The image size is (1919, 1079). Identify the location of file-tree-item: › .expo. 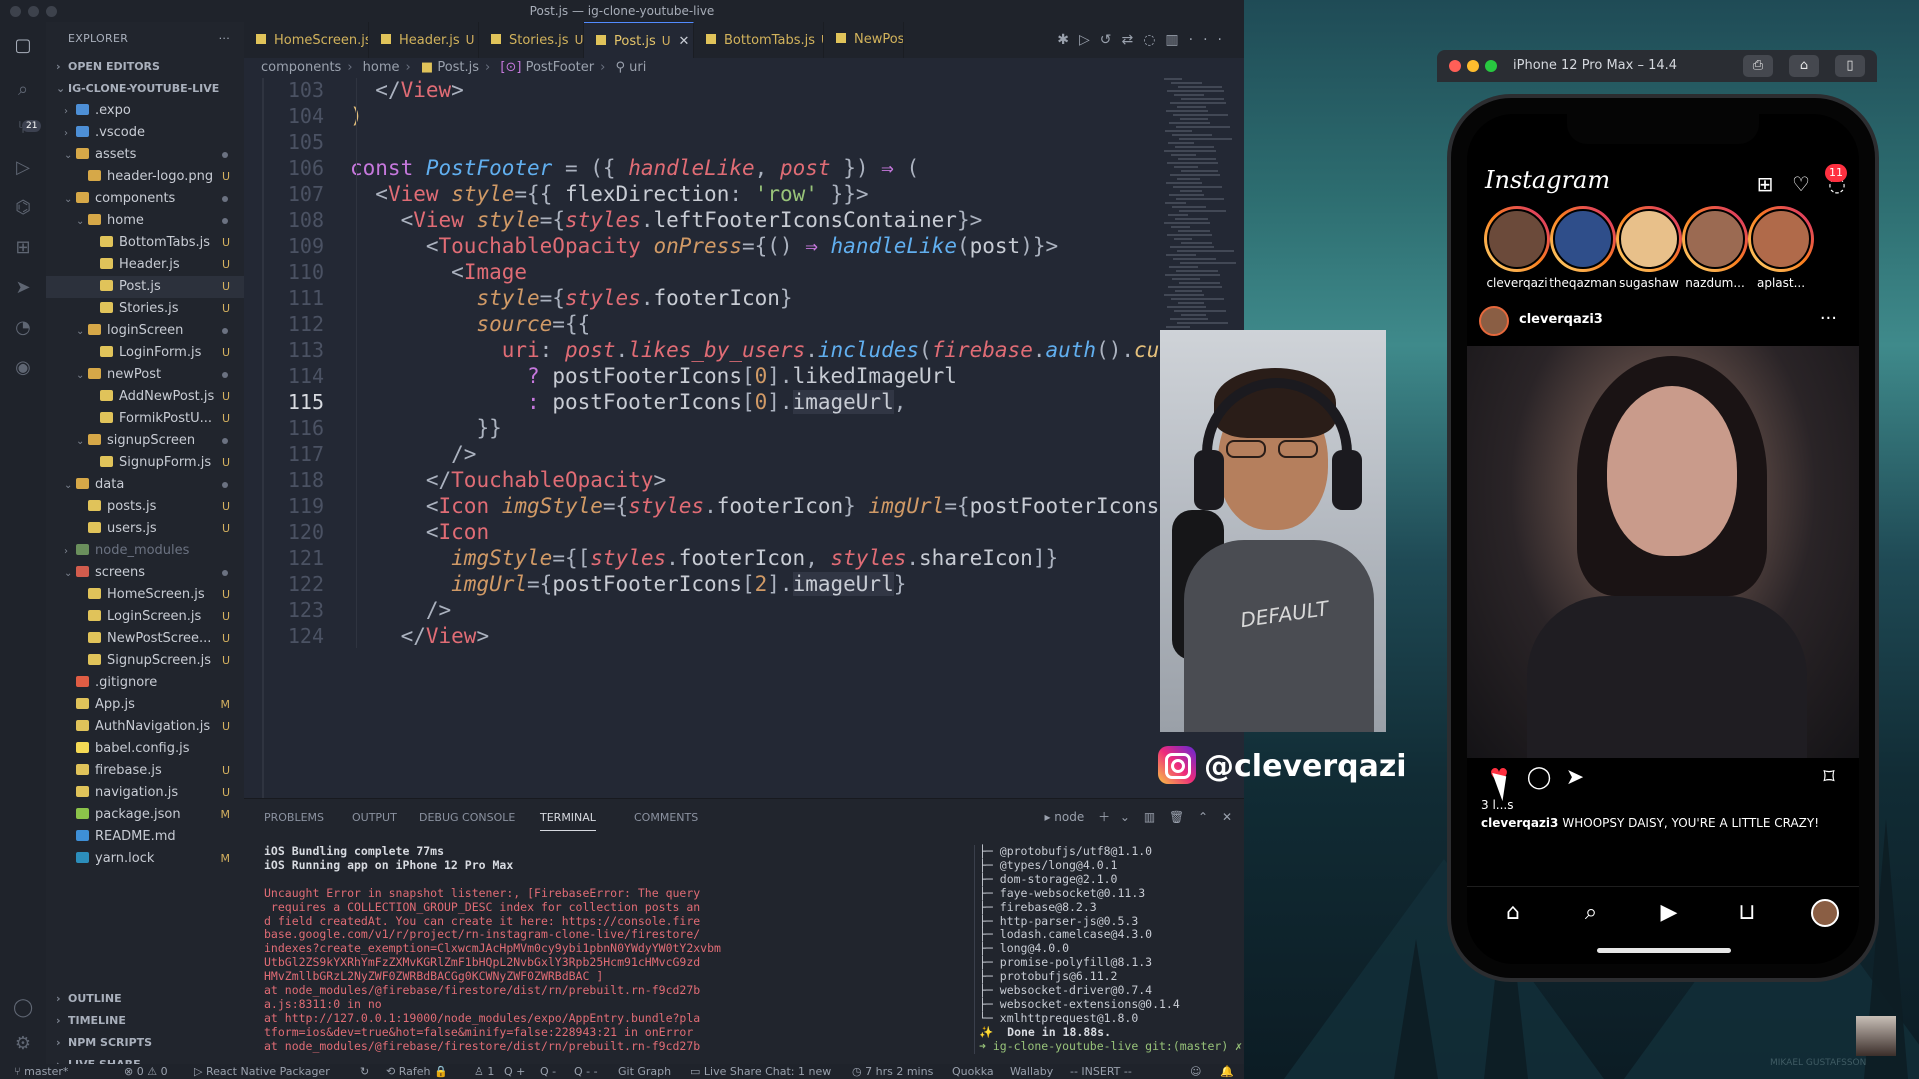
(145, 111).